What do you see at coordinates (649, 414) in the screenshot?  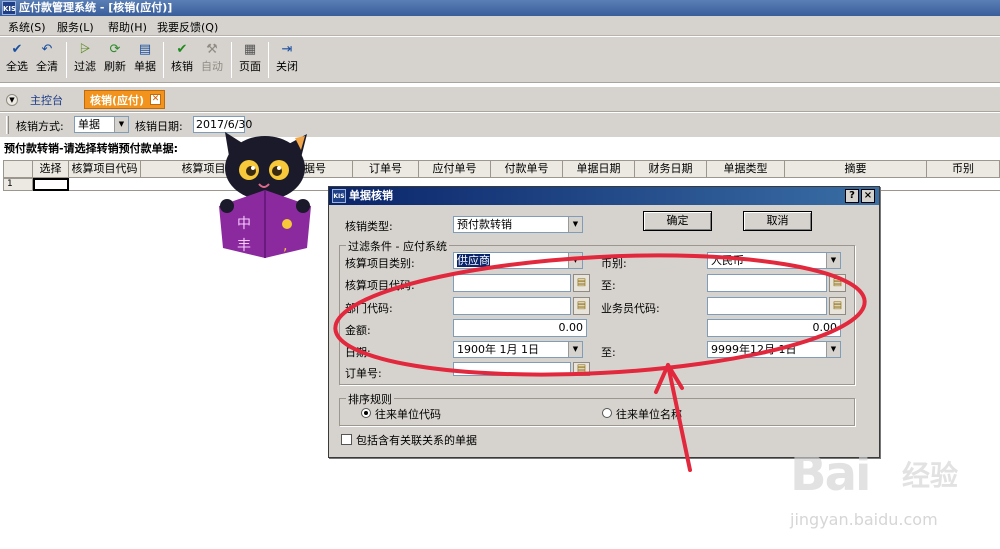 I see `sort-by-name-label: 往来单位名称` at bounding box center [649, 414].